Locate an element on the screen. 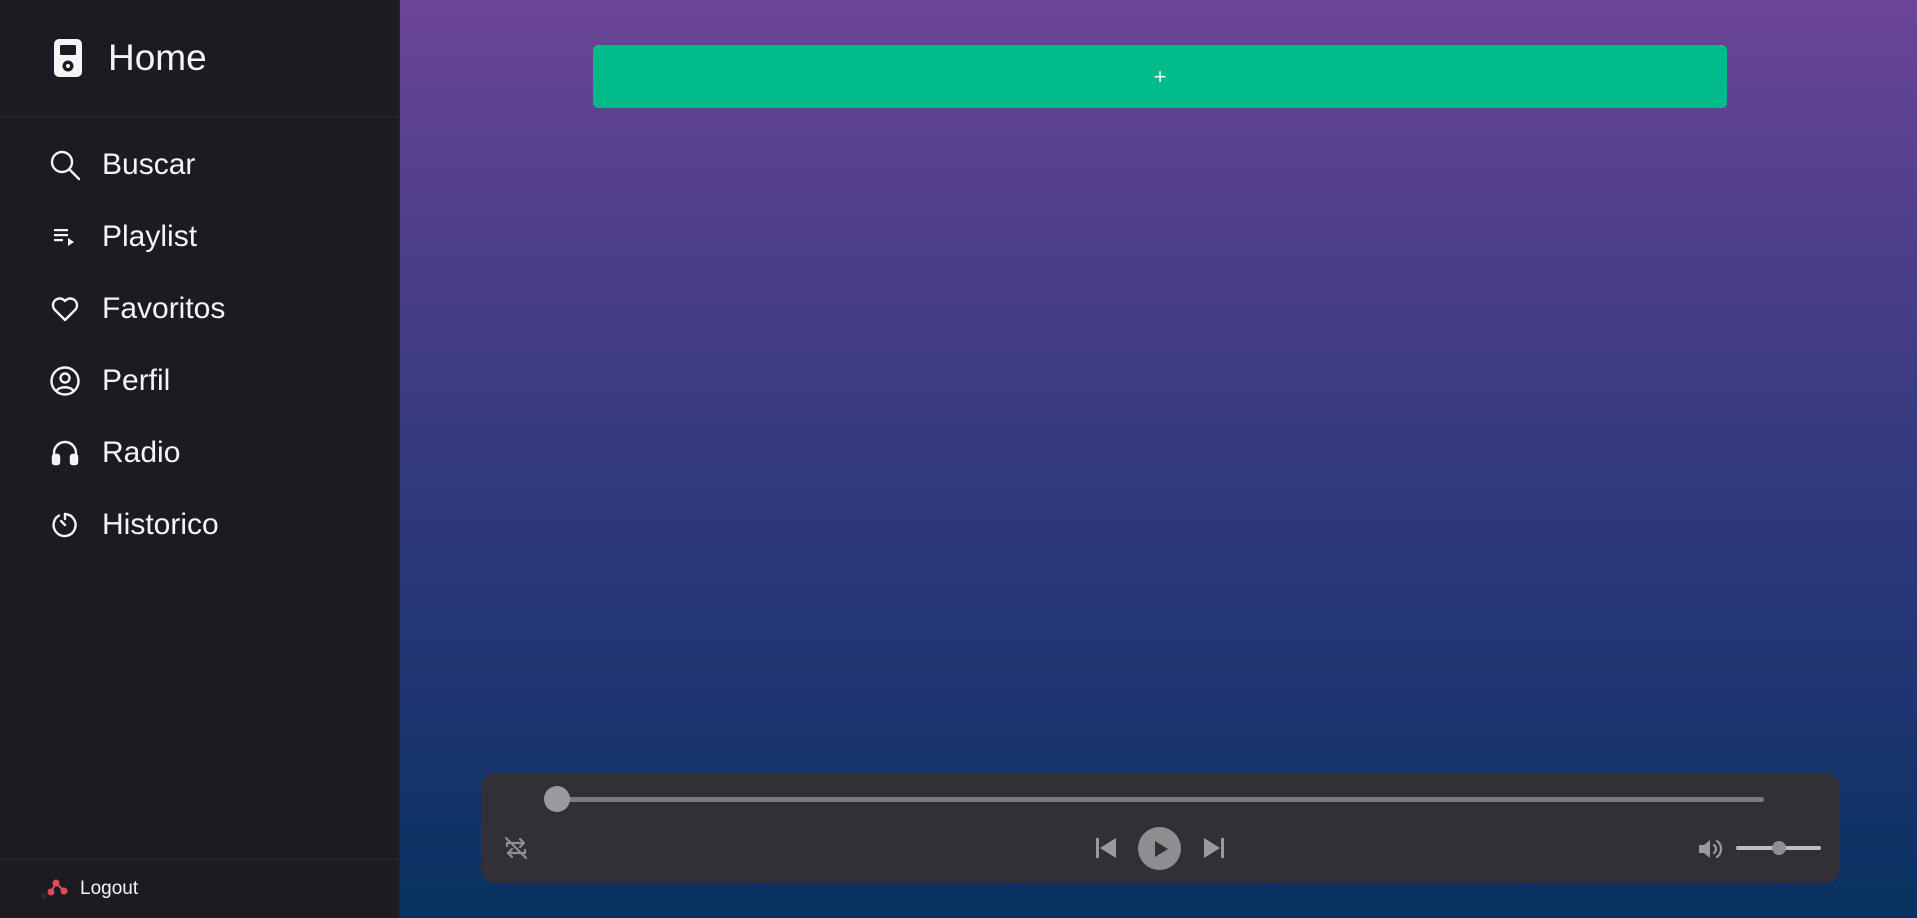 Image resolution: width=1917 pixels, height=918 pixels. logout-label: Logout is located at coordinates (109, 888).